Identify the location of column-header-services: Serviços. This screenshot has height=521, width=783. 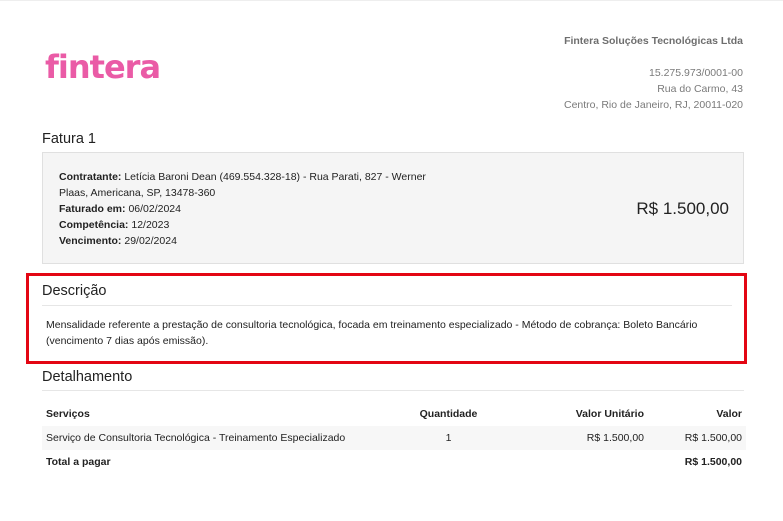
(68, 414).